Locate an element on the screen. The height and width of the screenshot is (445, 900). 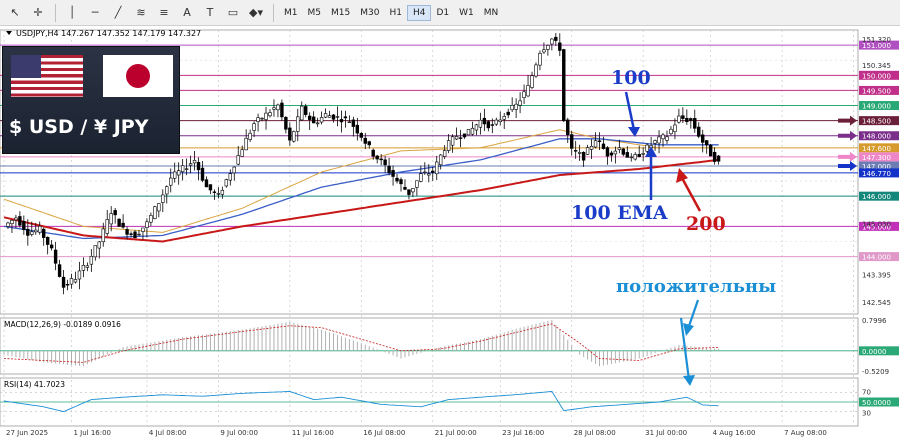
time-tick-label: 7 Aug 08:00 is located at coordinates (805, 433).